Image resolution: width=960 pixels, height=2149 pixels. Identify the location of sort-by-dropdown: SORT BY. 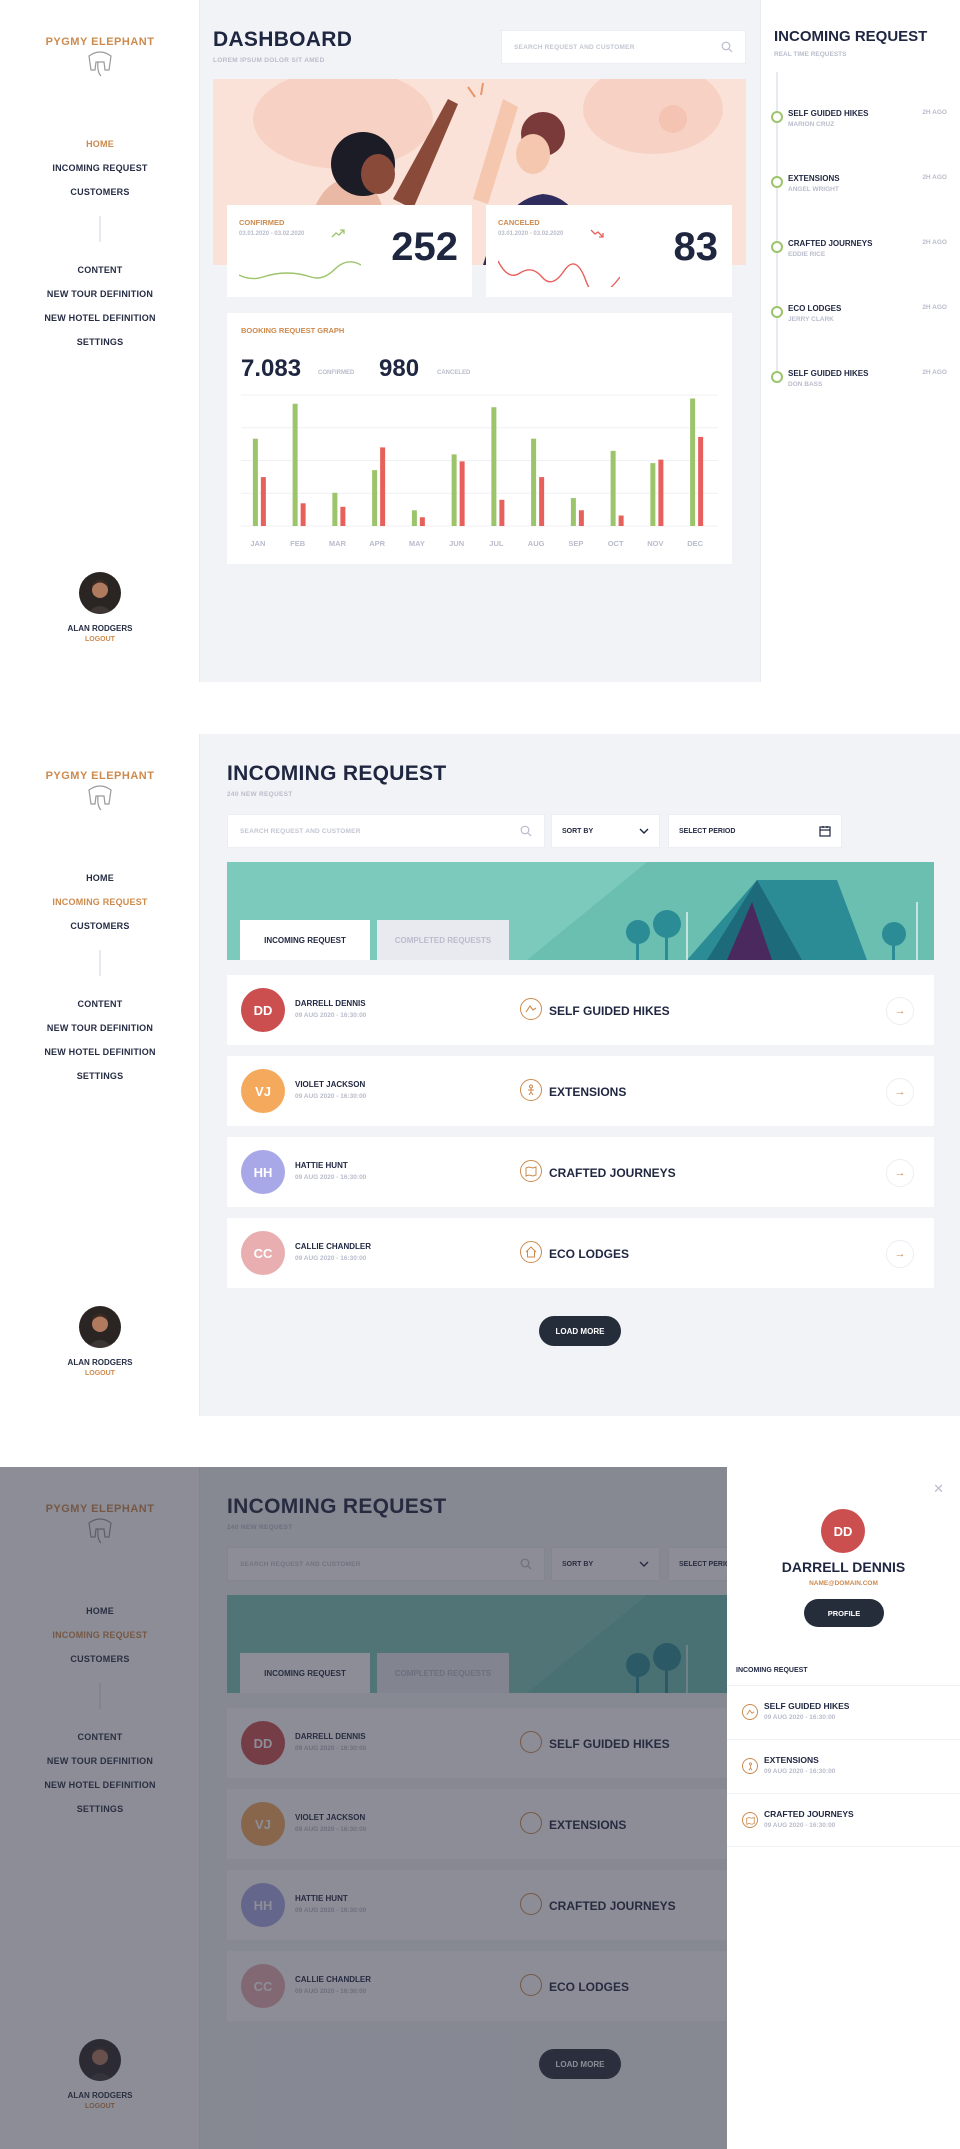
(605, 831).